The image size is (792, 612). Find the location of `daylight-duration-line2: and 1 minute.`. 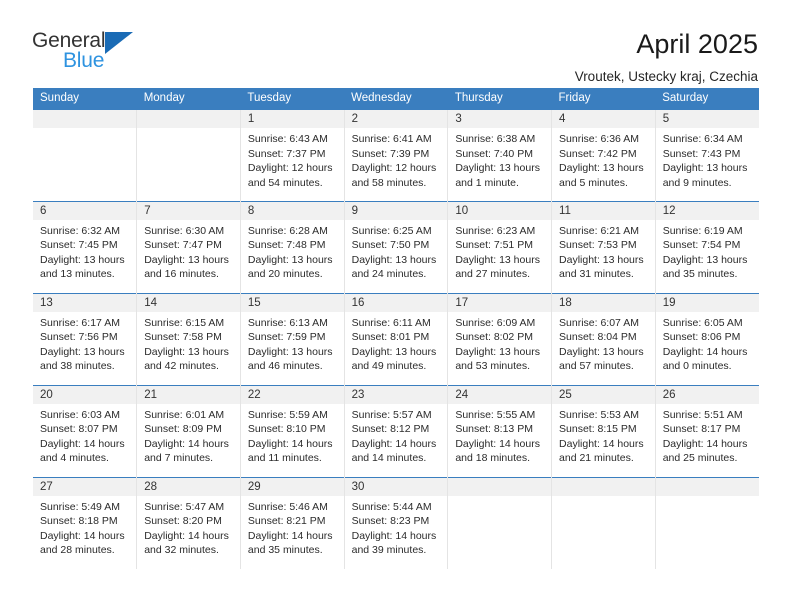

daylight-duration-line2: and 1 minute. is located at coordinates (487, 182).